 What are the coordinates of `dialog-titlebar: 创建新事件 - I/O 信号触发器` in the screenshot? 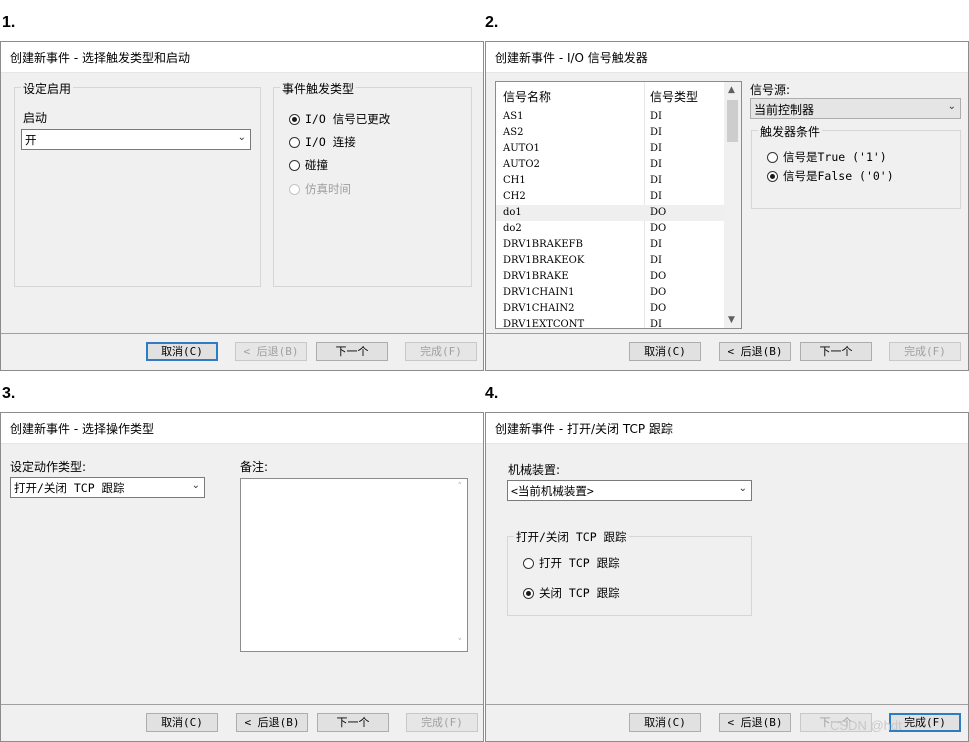 It's located at (727, 57).